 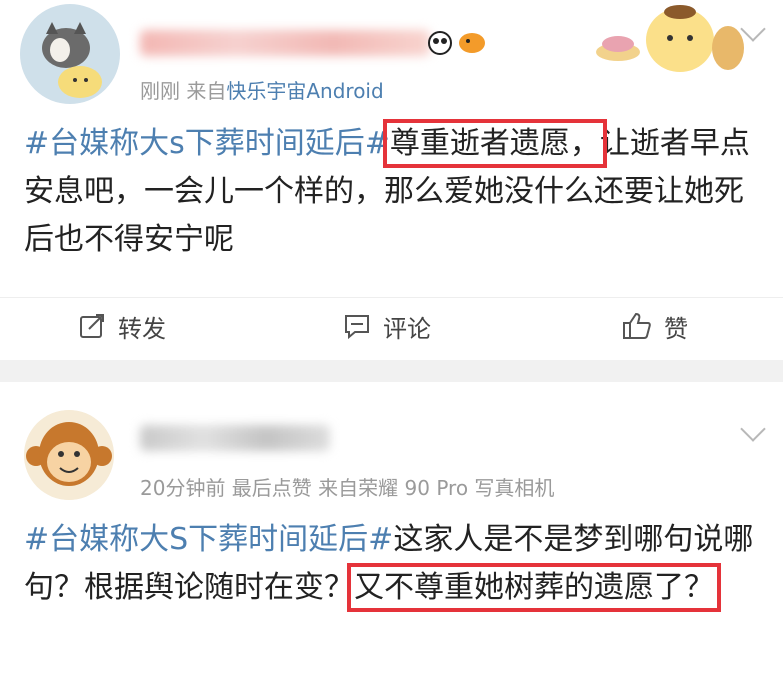 I want to click on repost-button: 转发, so click(x=122, y=326).